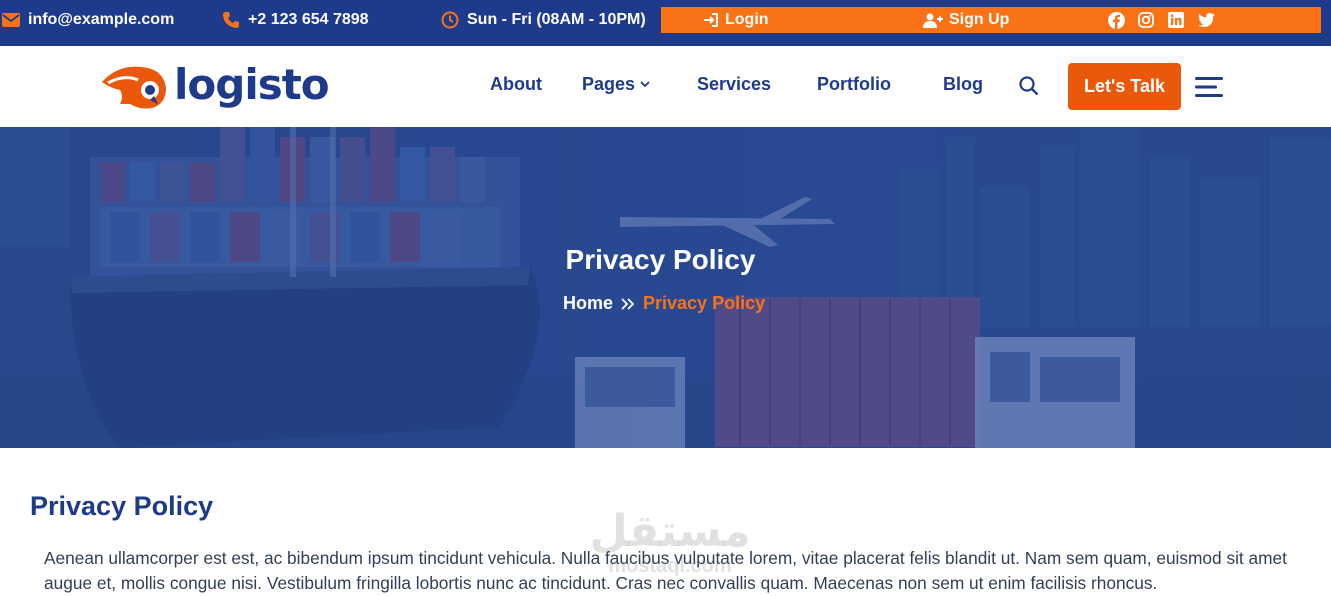 This screenshot has height=596, width=1331. I want to click on twitter-icon, so click(1206, 20).